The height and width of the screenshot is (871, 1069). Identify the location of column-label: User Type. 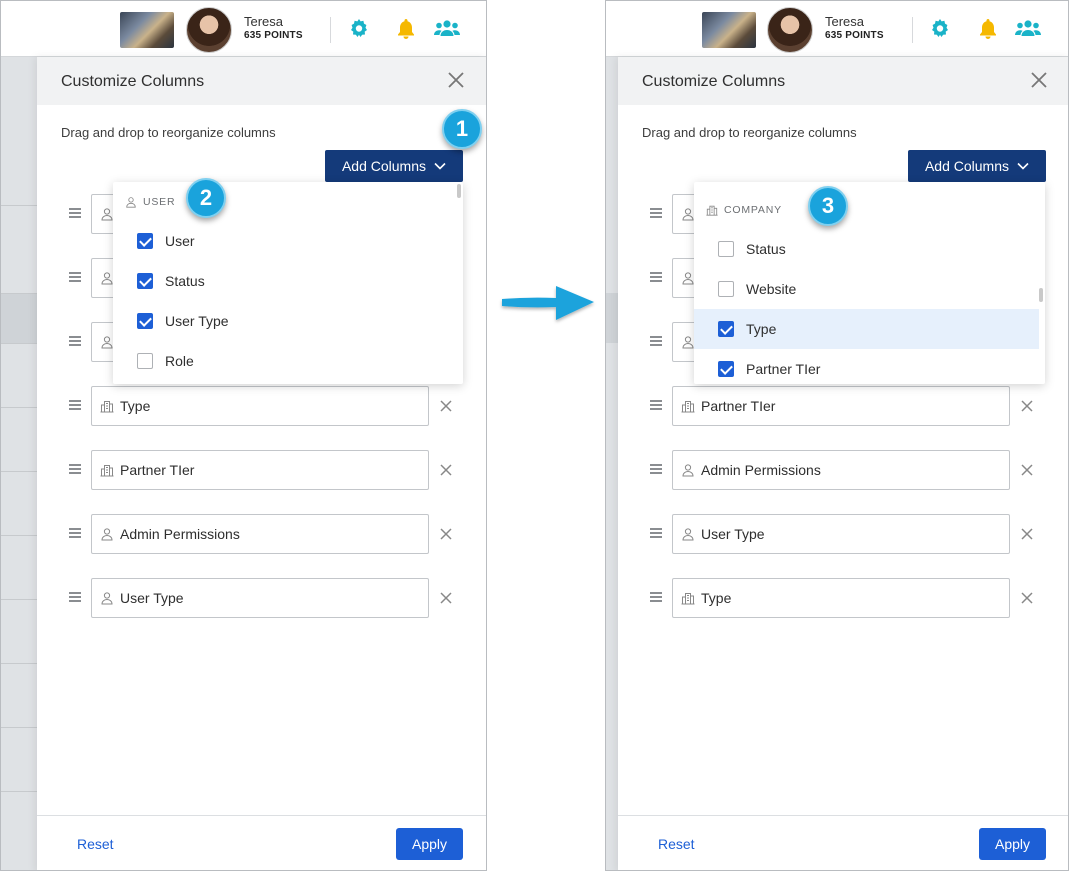
(733, 534).